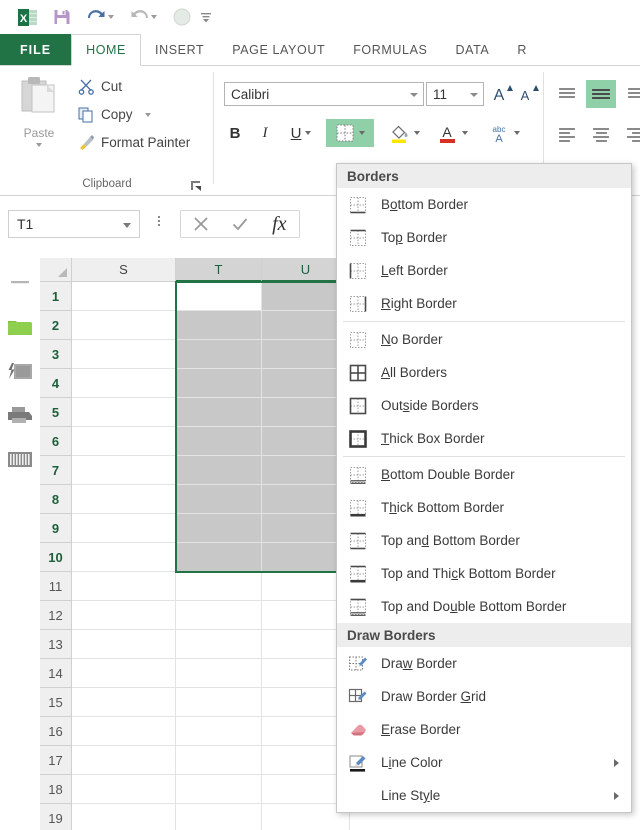  I want to click on font-color-dropdown-caret-icon, so click(464, 133).